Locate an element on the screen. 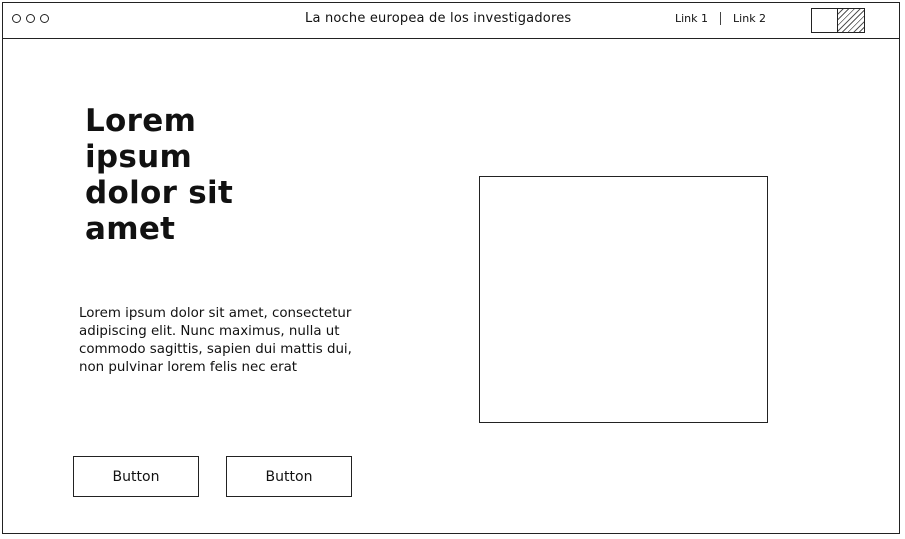 This screenshot has width=905, height=539. top-nav: Link 1 Link 2 is located at coordinates (720, 18).